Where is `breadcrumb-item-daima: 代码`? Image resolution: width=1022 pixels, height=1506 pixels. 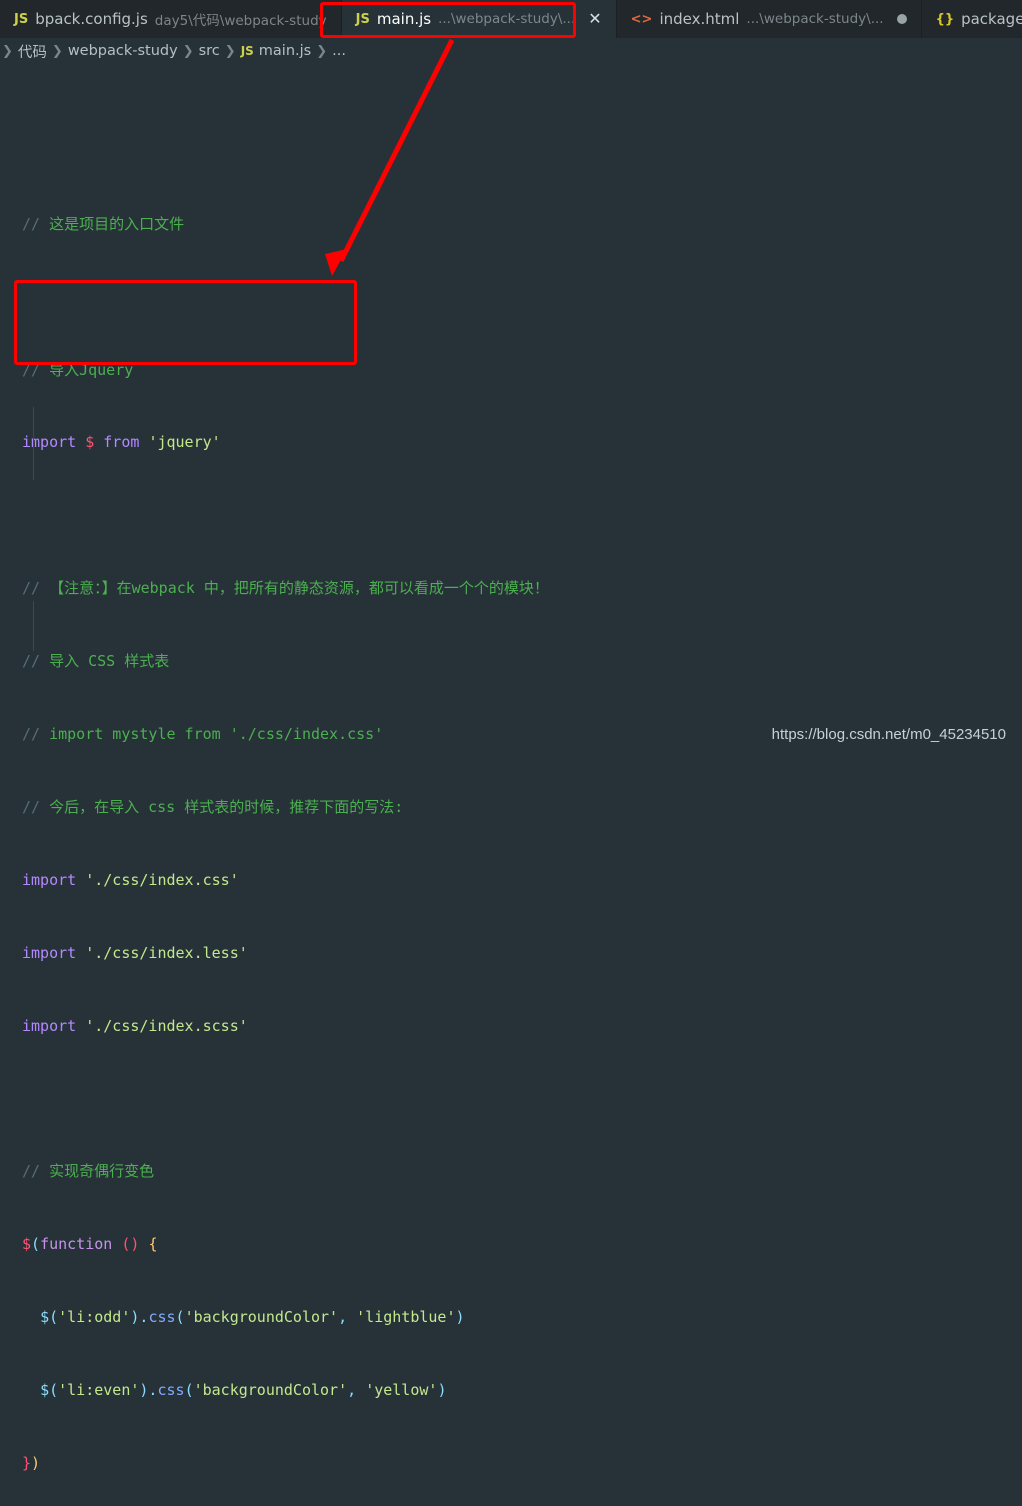
breadcrumb-item-daima: 代码 is located at coordinates (32, 51).